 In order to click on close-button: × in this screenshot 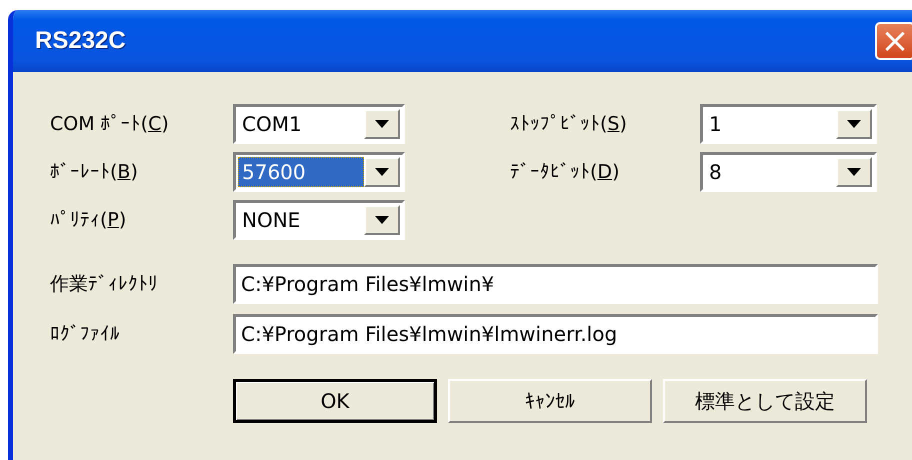, I will do `click(893, 41)`.